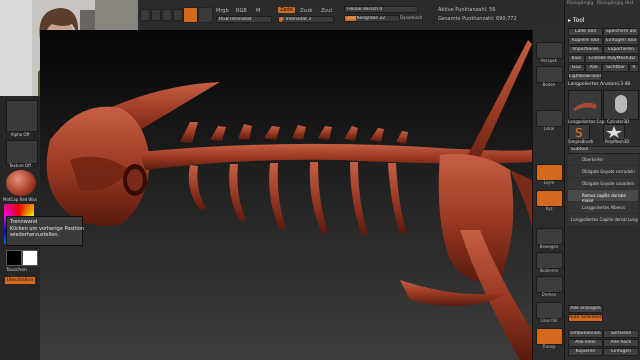  I want to click on swap-colors-label: Tauschen, so click(16, 270).